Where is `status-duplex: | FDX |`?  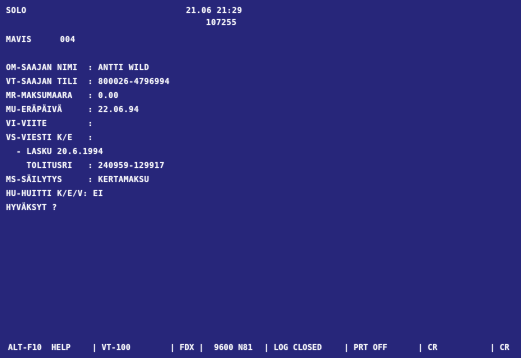
status-duplex: | FDX | is located at coordinates (187, 347).